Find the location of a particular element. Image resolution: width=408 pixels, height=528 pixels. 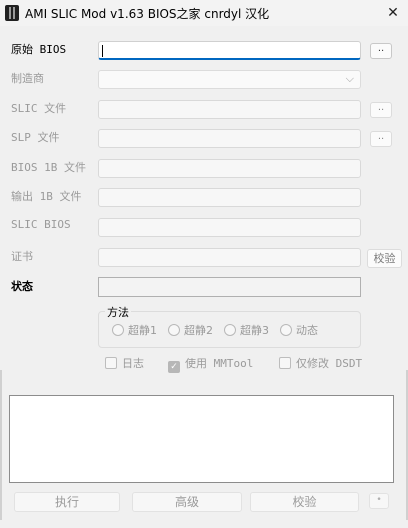

radio-method-dynamic-label: 动态 is located at coordinates (307, 330).